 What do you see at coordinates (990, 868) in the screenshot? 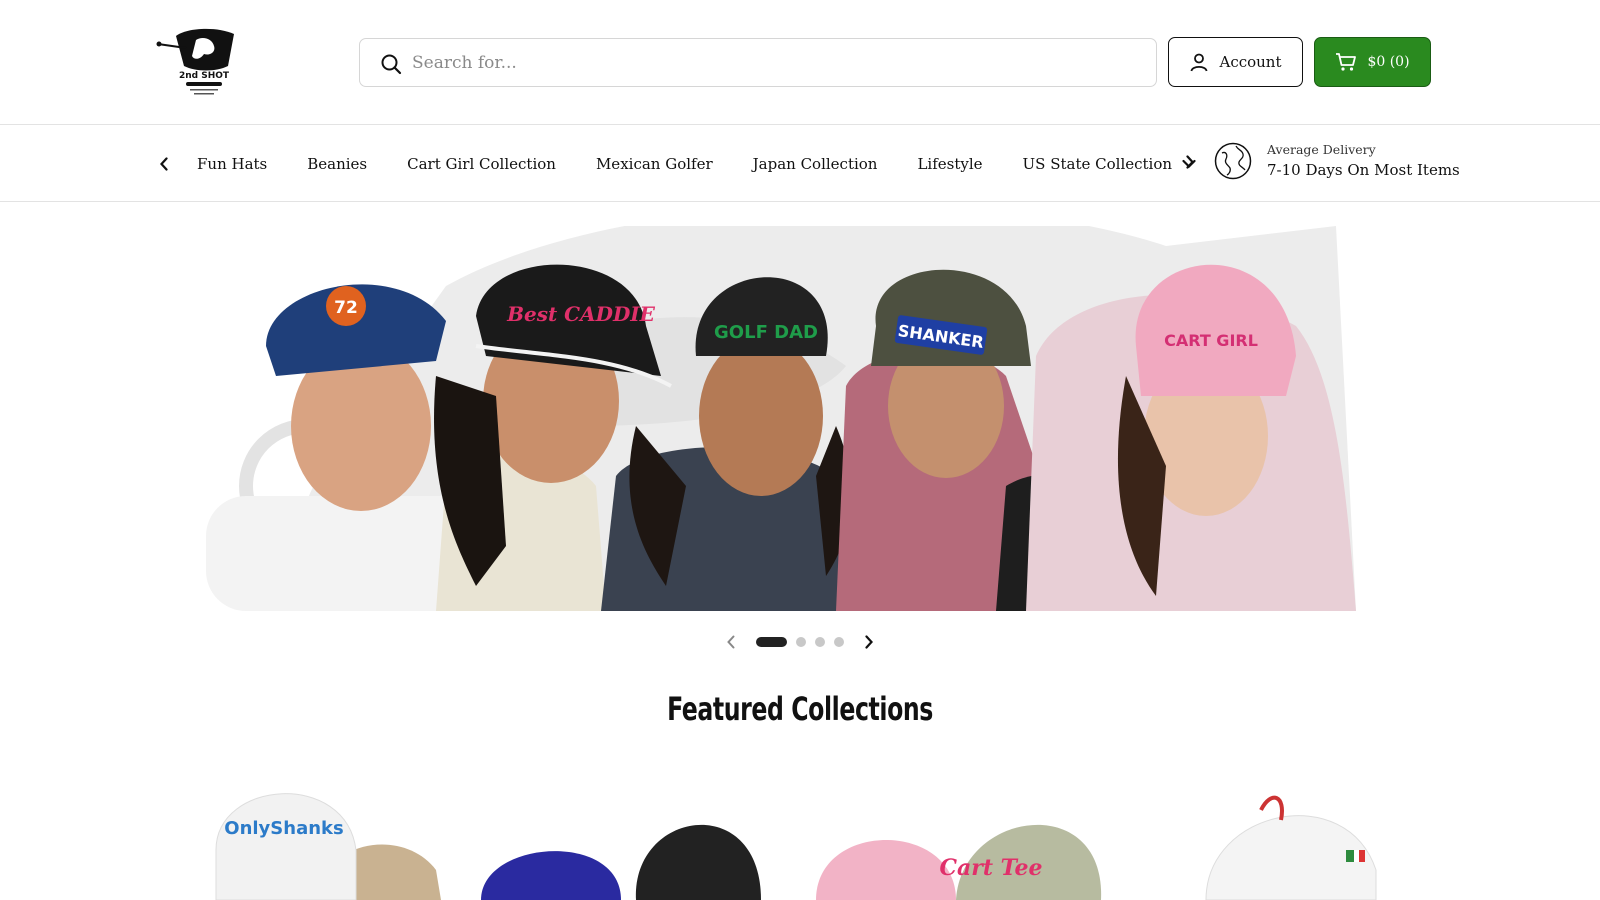
I see `collection-card-3-hat-text: Cart Tee` at bounding box center [990, 868].